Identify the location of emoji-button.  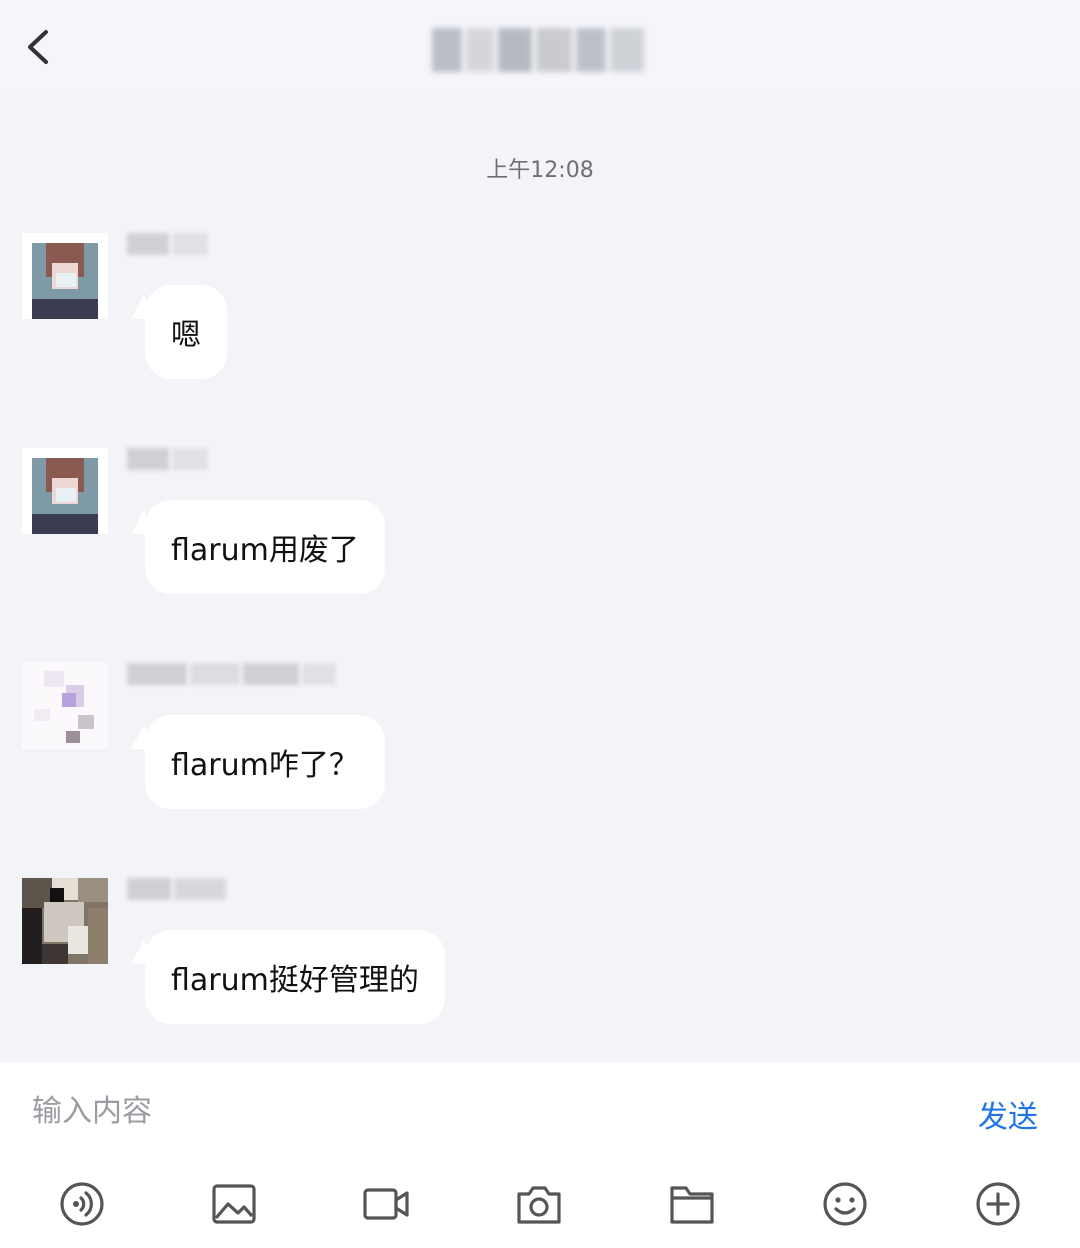
(845, 1204).